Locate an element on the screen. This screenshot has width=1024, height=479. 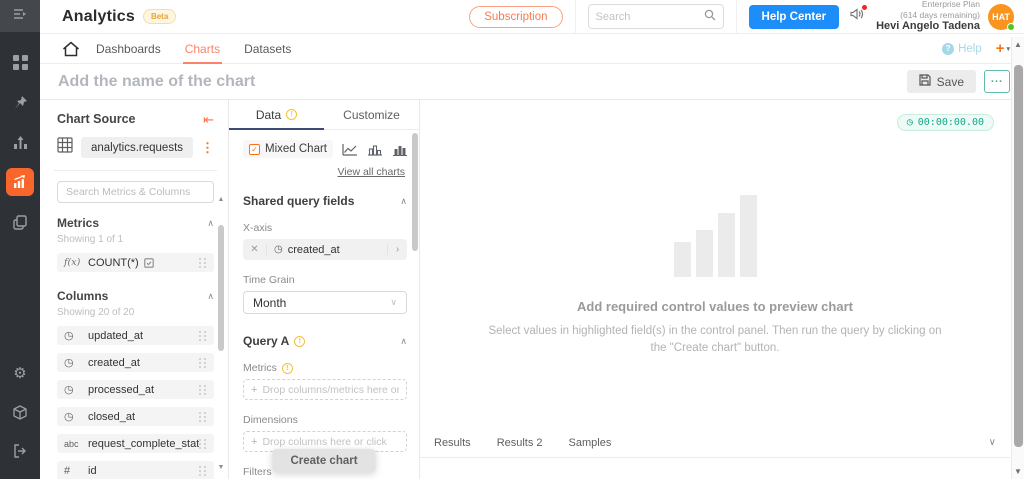
sidebar-item-dashboard is located at coordinates (20, 62).